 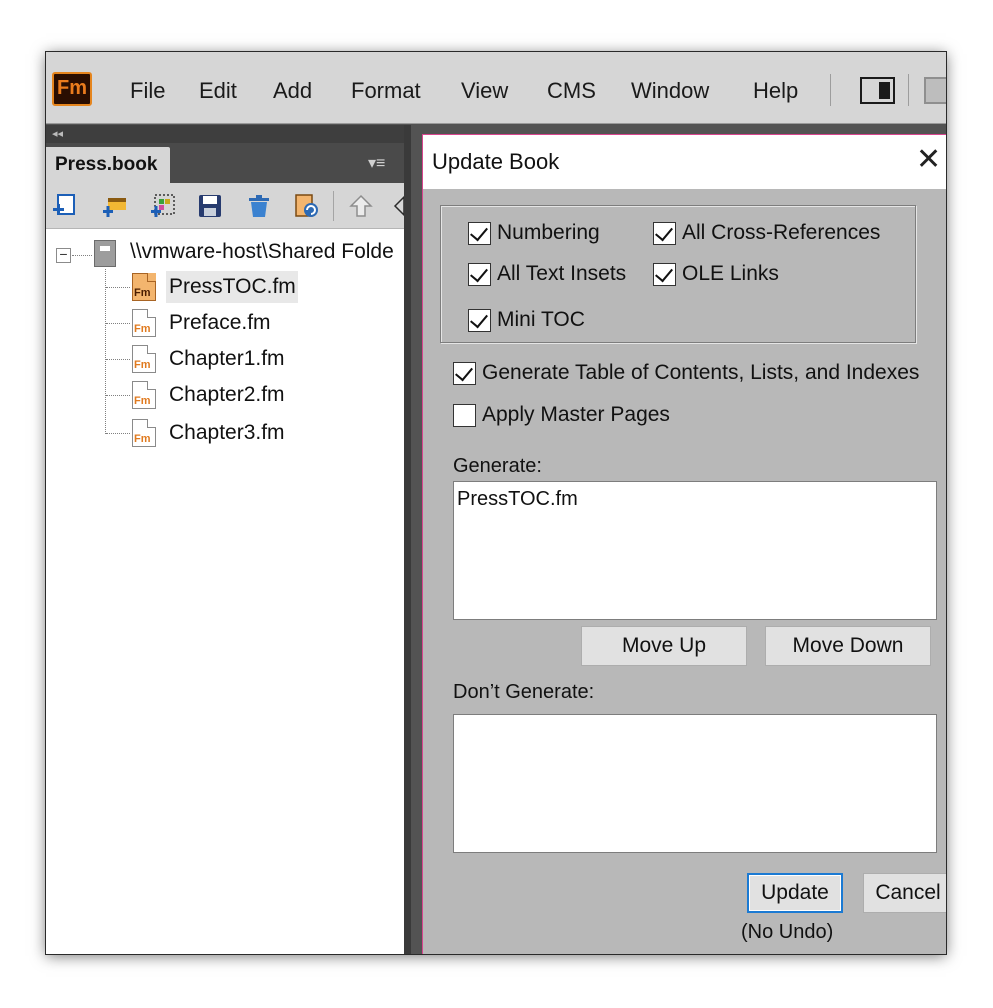 What do you see at coordinates (534, 233) in the screenshot?
I see `numbering-checkbox: Numbering` at bounding box center [534, 233].